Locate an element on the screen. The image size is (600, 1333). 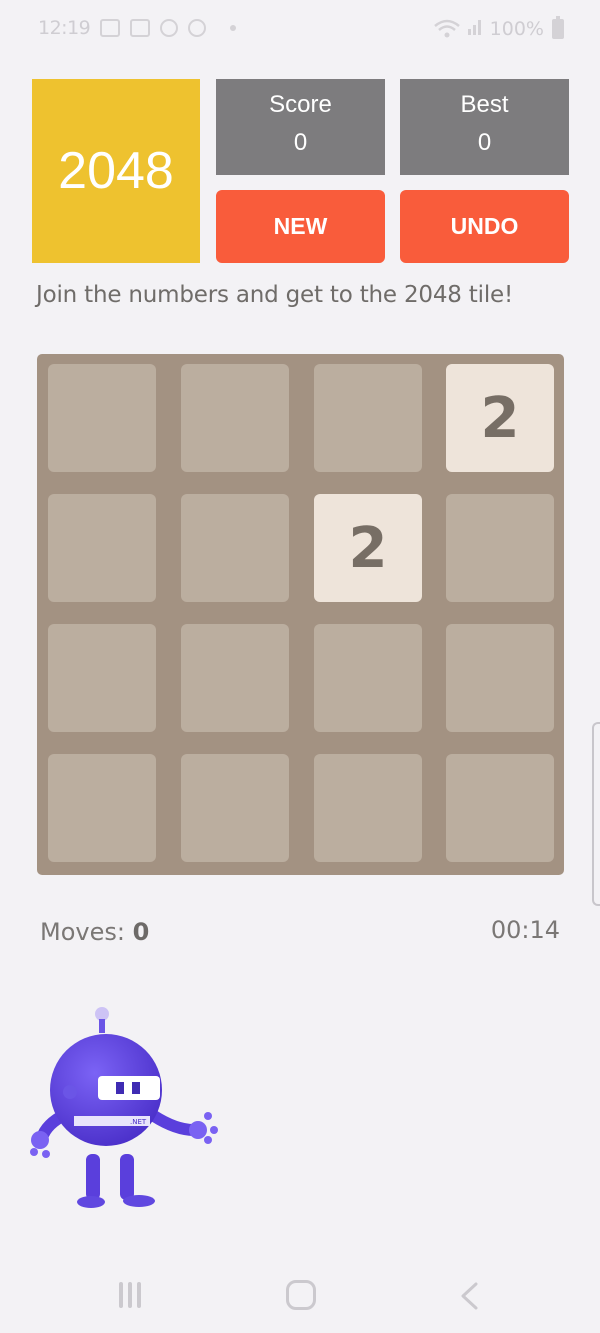
battery-icon is located at coordinates (558, 27).